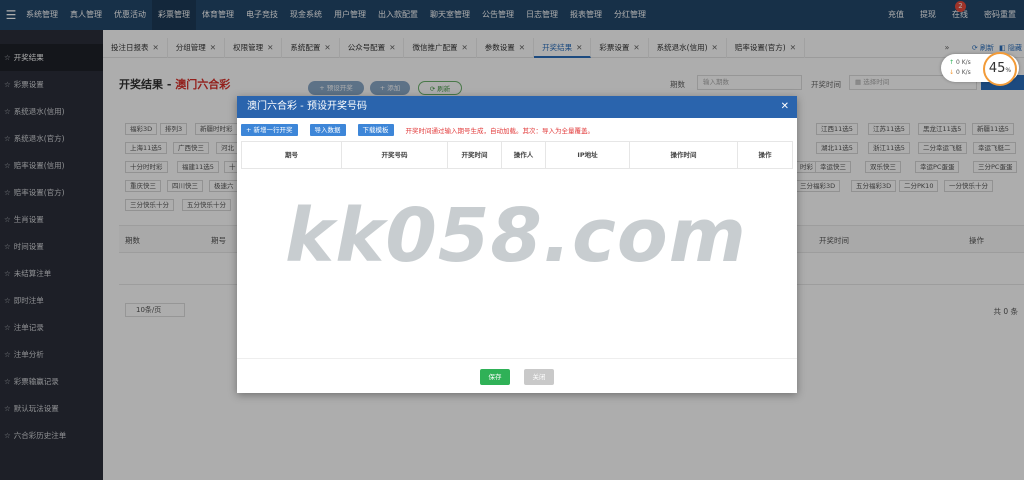 The width and height of the screenshot is (1024, 480). I want to click on usage-circle: 45%, so click(1000, 69).